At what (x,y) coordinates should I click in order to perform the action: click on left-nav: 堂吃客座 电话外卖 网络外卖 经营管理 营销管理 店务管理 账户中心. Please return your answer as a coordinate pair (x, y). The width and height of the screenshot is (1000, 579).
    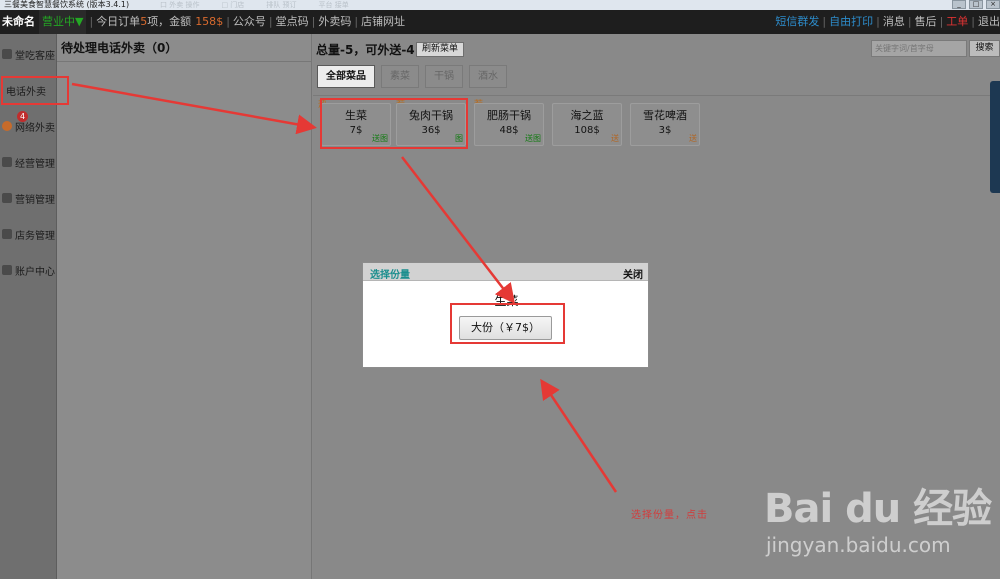
    Looking at the image, I should click on (28, 306).